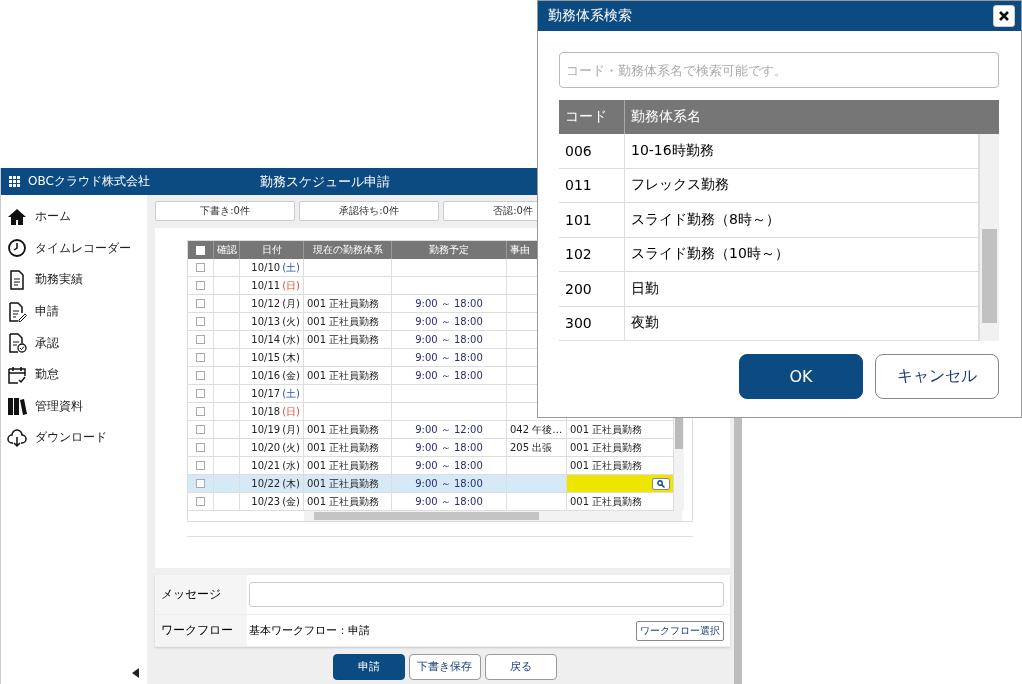 The image size is (1022, 684). Describe the element at coordinates (200, 250) in the screenshot. I see `select-all-checkbox` at that location.